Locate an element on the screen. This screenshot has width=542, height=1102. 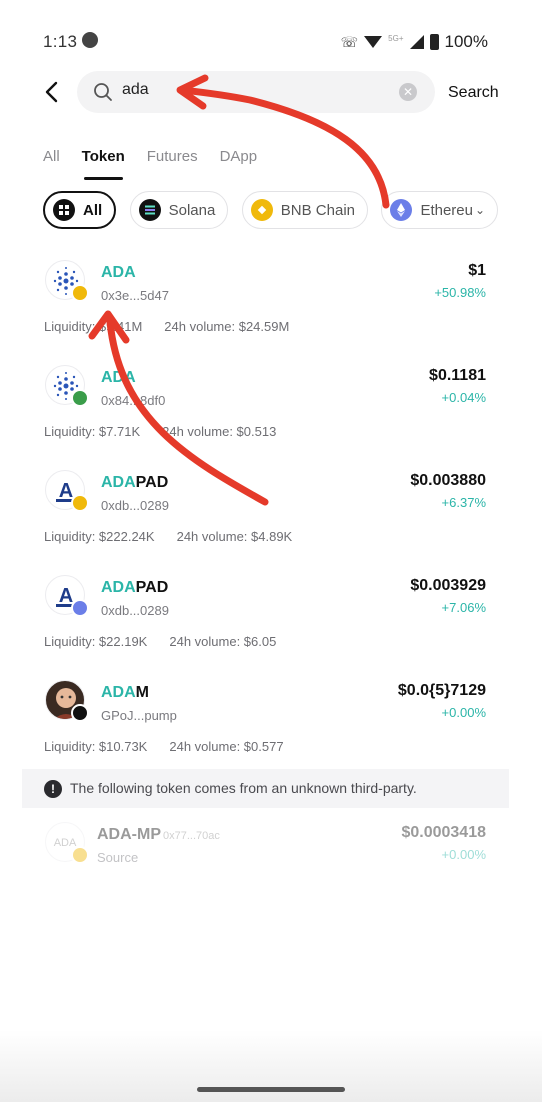
chain-chip-label: BNB Chain is located at coordinates (317, 210).